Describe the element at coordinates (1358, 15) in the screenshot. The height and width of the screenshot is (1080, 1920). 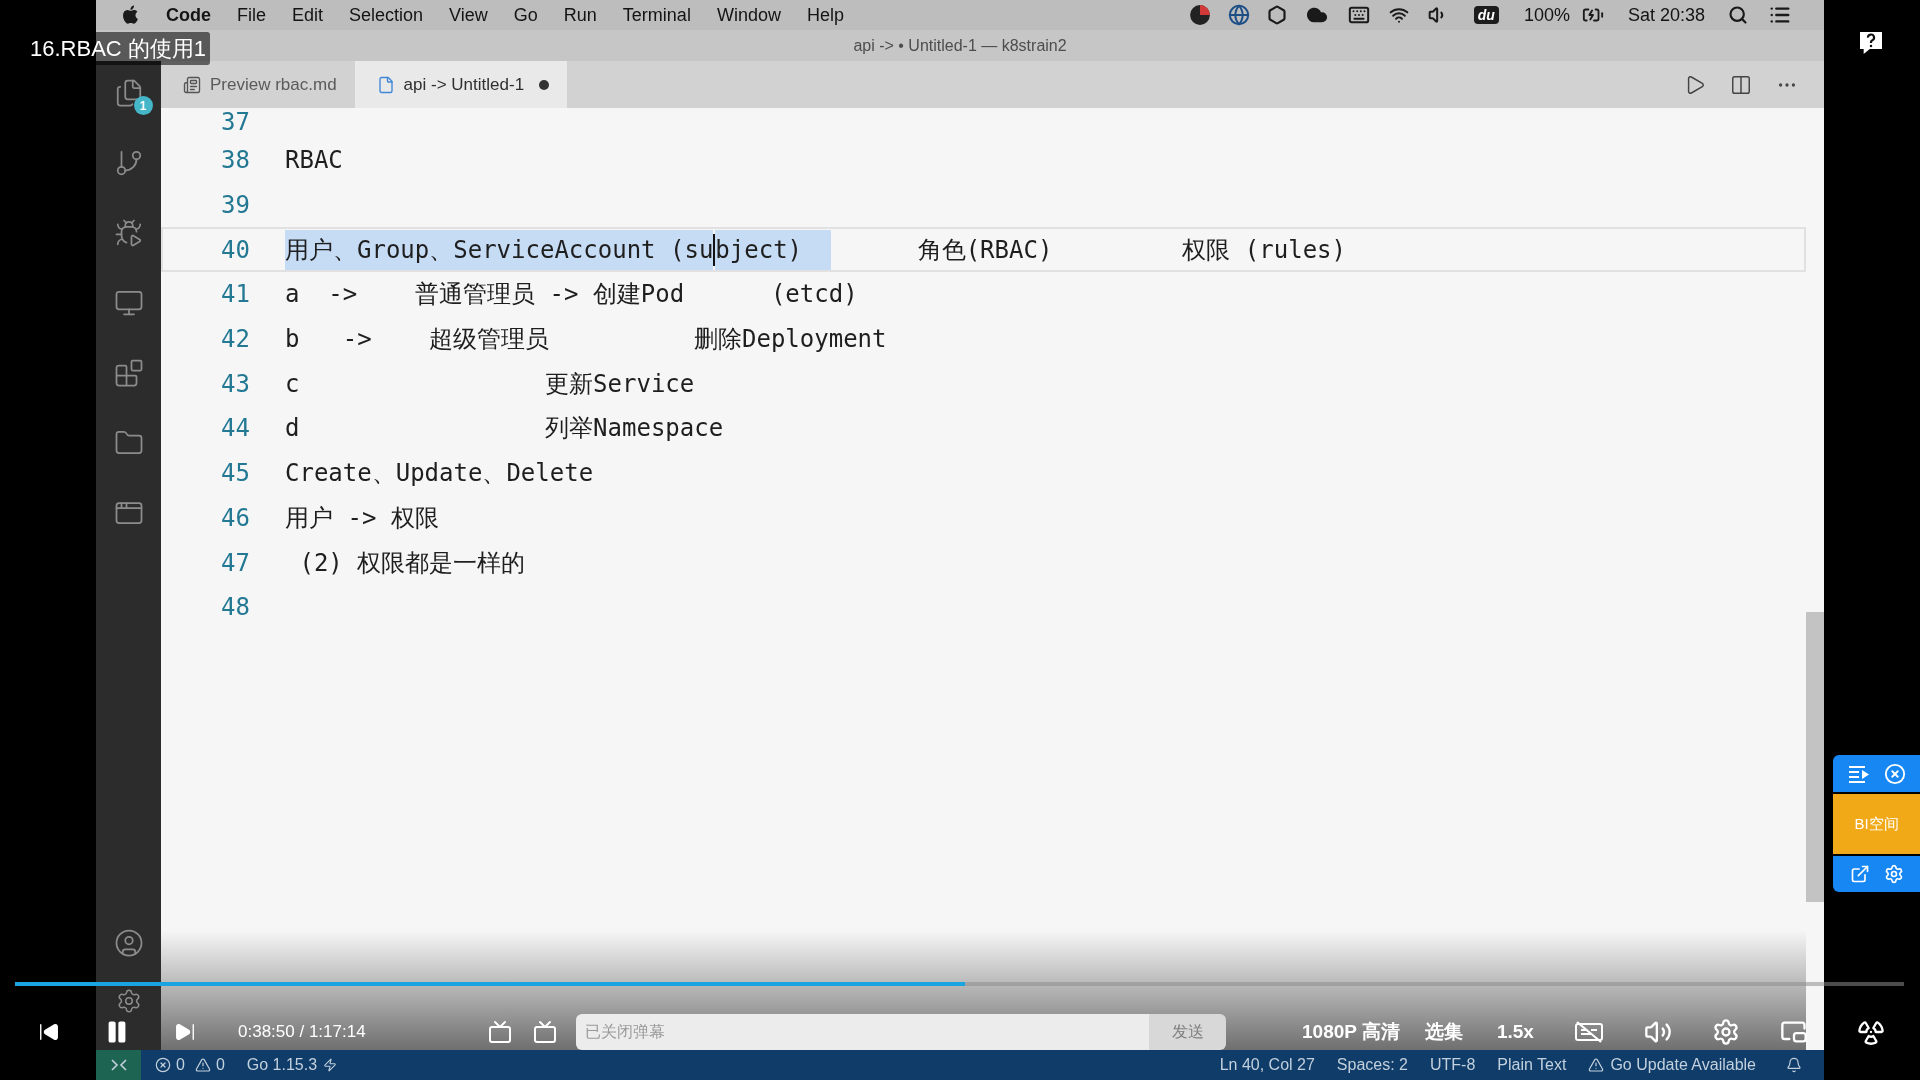
I see `keyboard-icon` at that location.